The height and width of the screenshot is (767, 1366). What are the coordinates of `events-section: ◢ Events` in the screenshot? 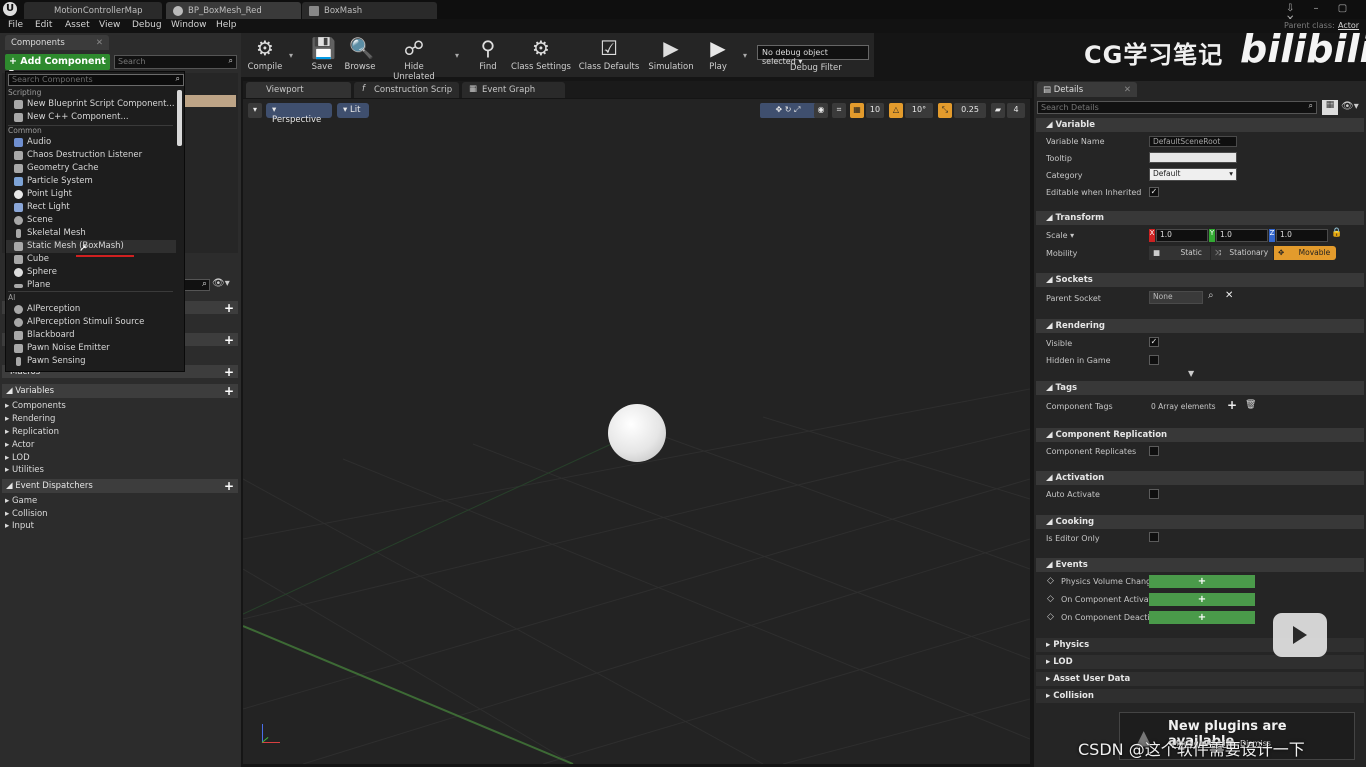 It's located at (1200, 565).